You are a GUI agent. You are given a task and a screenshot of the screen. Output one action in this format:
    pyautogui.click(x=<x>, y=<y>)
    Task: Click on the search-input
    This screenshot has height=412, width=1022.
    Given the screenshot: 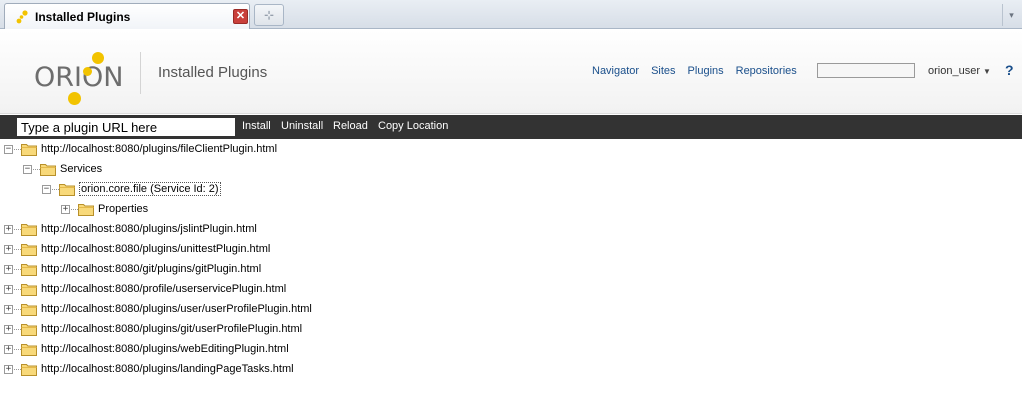 What is the action you would take?
    pyautogui.click(x=866, y=70)
    